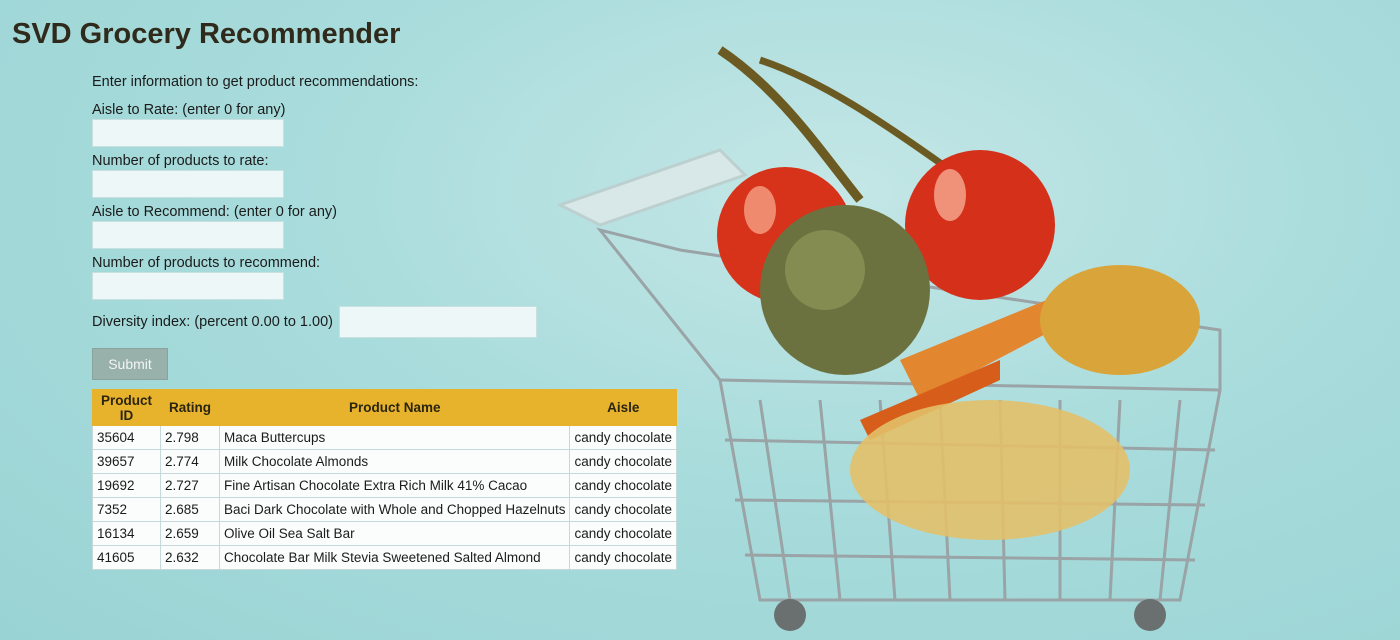 This screenshot has width=1400, height=640. I want to click on header-product-id: Product ID, so click(126, 407).